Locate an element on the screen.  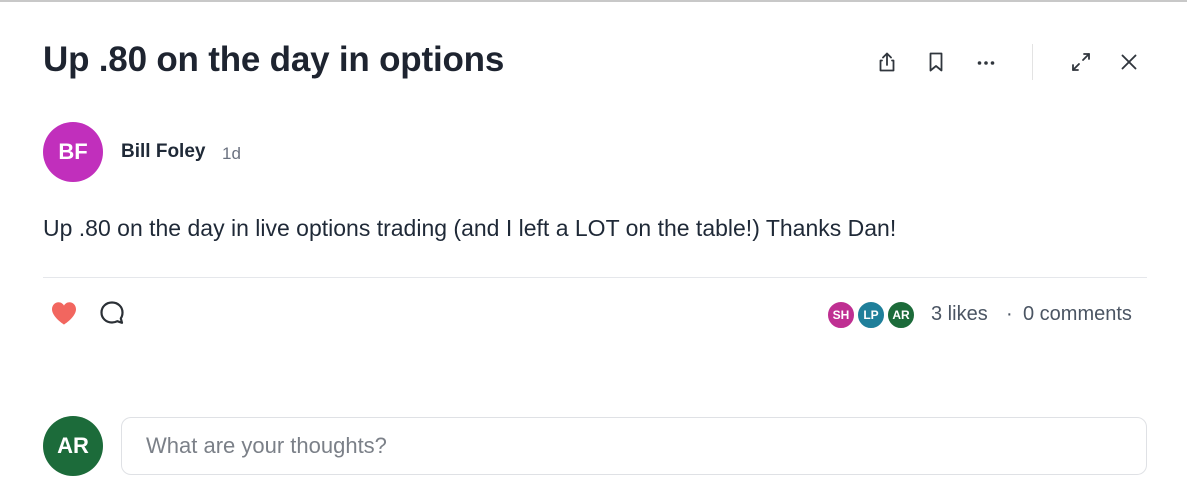
share-button is located at coordinates (887, 62).